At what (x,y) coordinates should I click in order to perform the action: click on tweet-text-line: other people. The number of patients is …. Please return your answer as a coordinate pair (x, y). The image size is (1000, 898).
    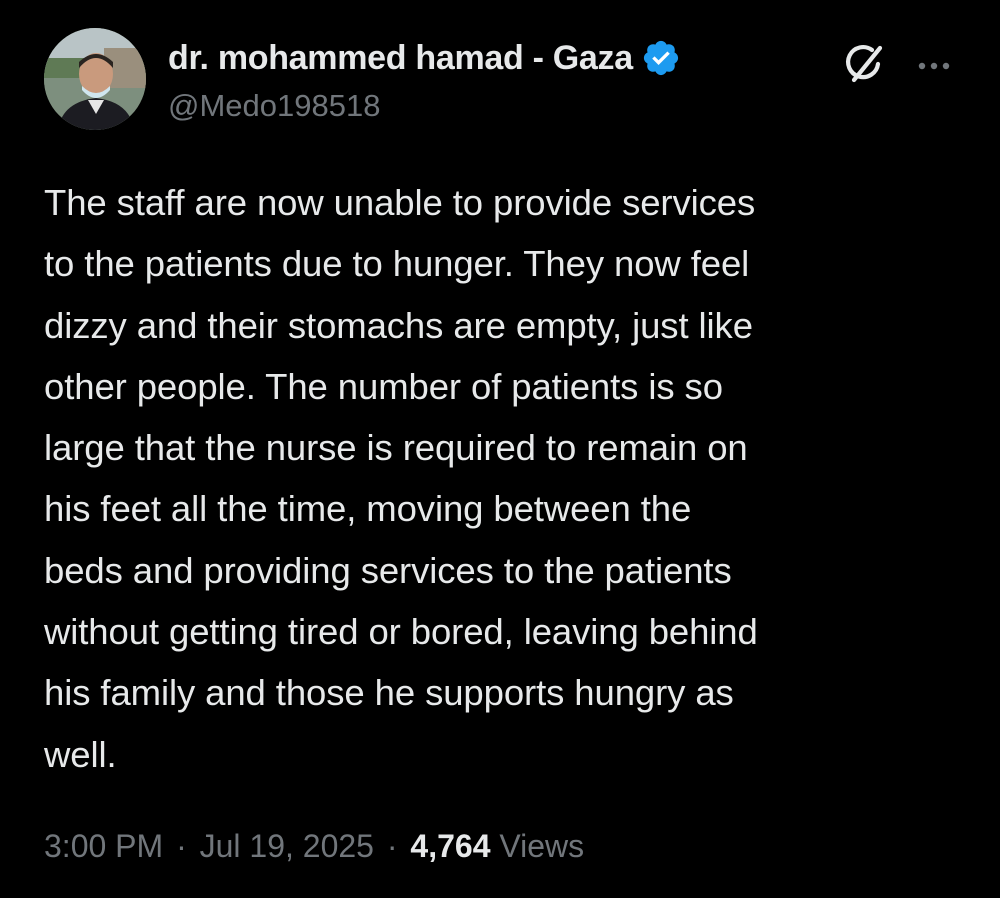
    Looking at the image, I should click on (383, 386).